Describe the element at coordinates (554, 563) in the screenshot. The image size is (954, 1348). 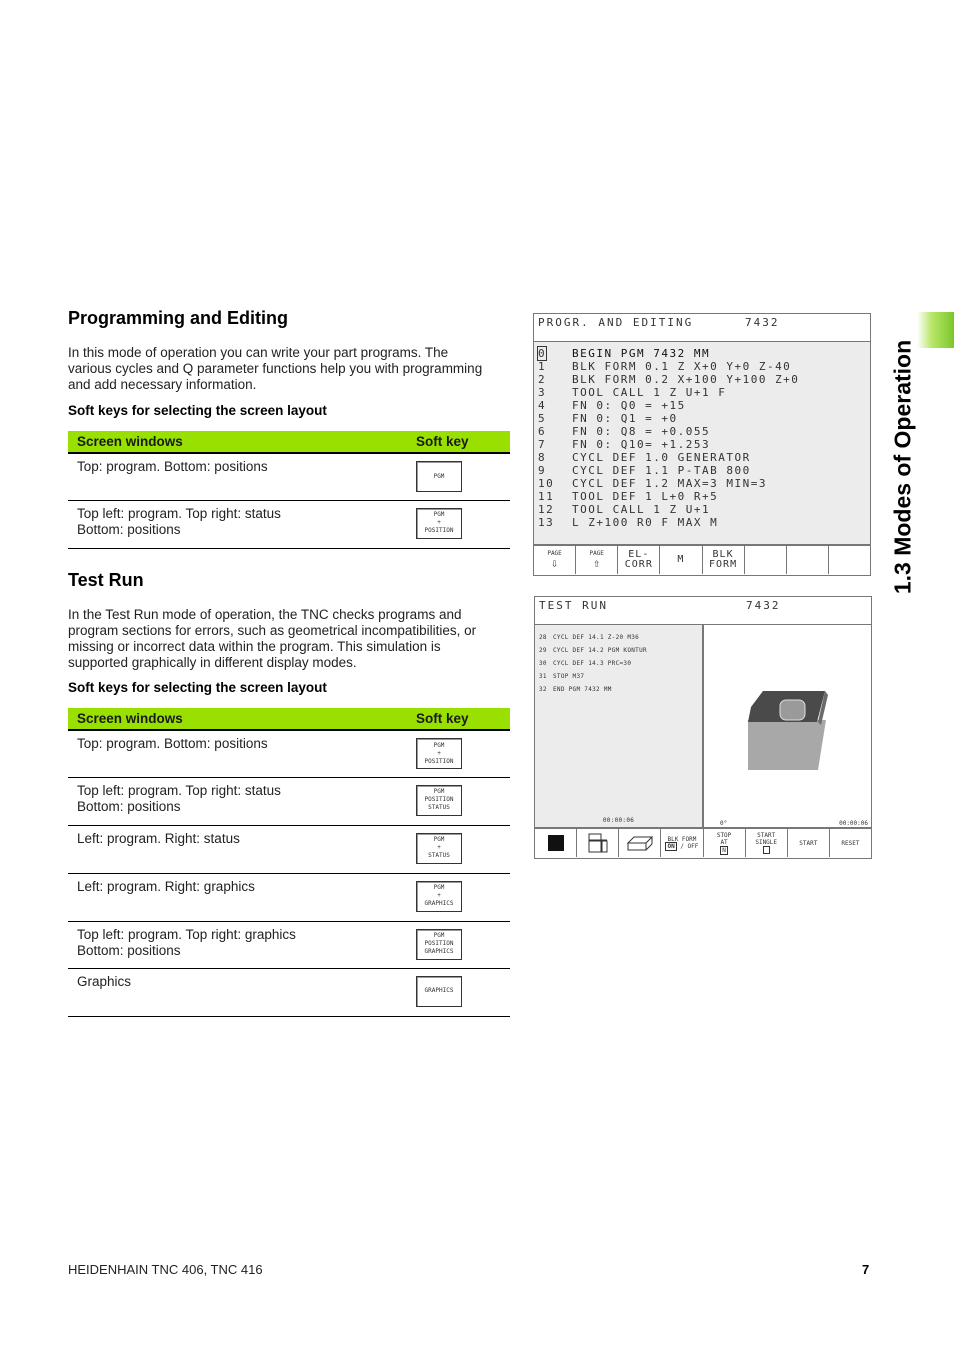
I see `arrow-down-icon: ⇩` at that location.